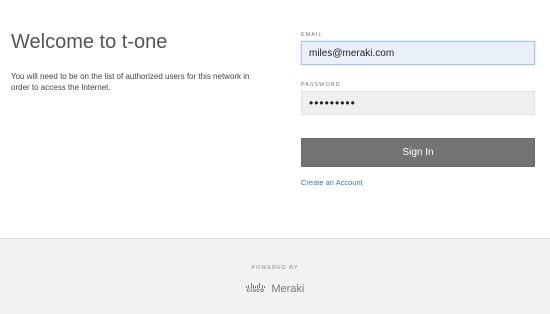 The height and width of the screenshot is (314, 550). I want to click on email-label: EMAIL, so click(312, 35).